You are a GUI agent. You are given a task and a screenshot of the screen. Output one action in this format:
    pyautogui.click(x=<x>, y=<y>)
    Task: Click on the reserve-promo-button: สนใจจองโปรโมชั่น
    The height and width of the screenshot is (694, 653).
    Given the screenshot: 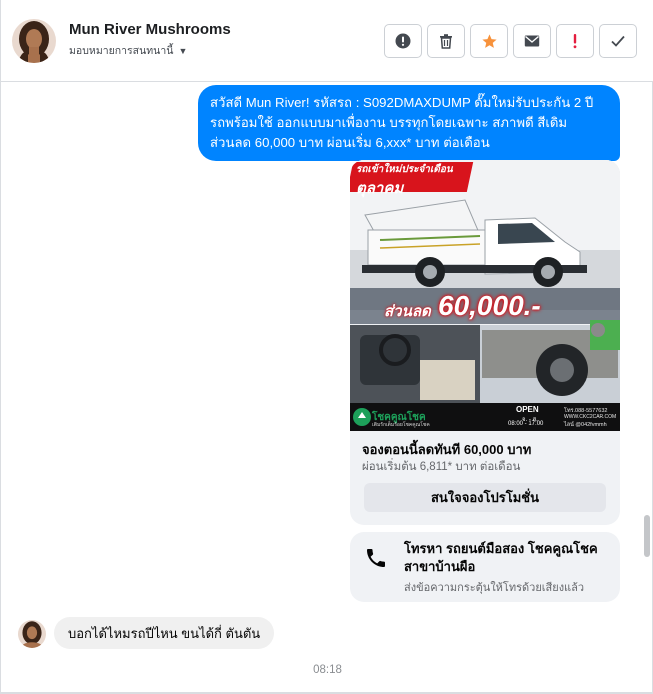 What is the action you would take?
    pyautogui.click(x=485, y=497)
    